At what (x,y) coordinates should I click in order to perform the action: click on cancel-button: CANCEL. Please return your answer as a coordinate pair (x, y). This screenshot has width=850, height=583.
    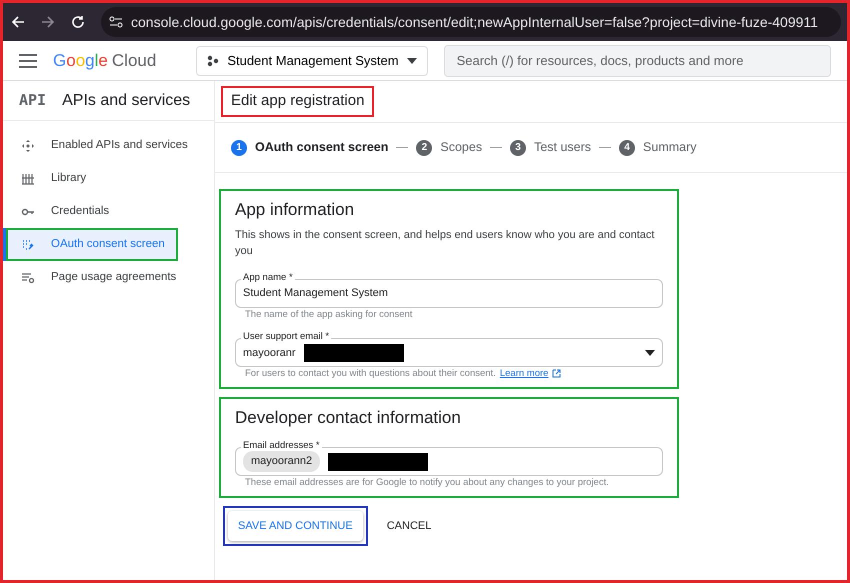
    Looking at the image, I should click on (409, 526).